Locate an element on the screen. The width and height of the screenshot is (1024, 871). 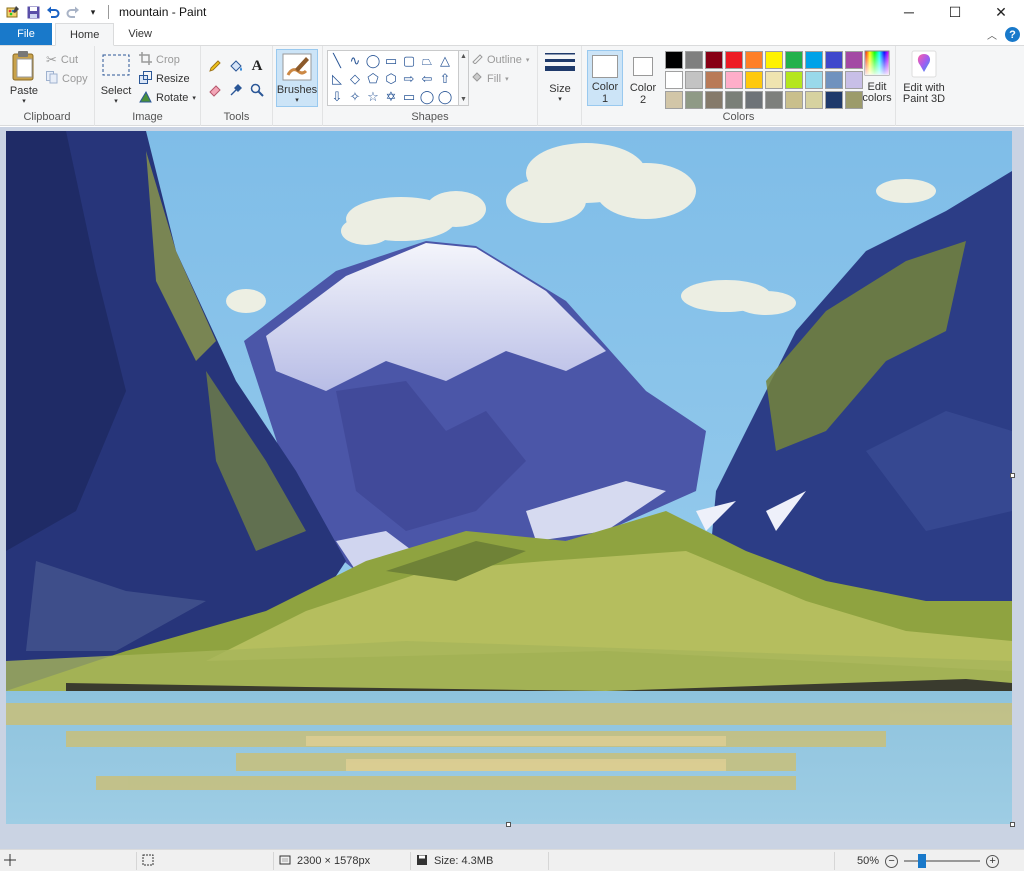
fill-dropdown-icon: ▾ is located at coordinates (507, 79).